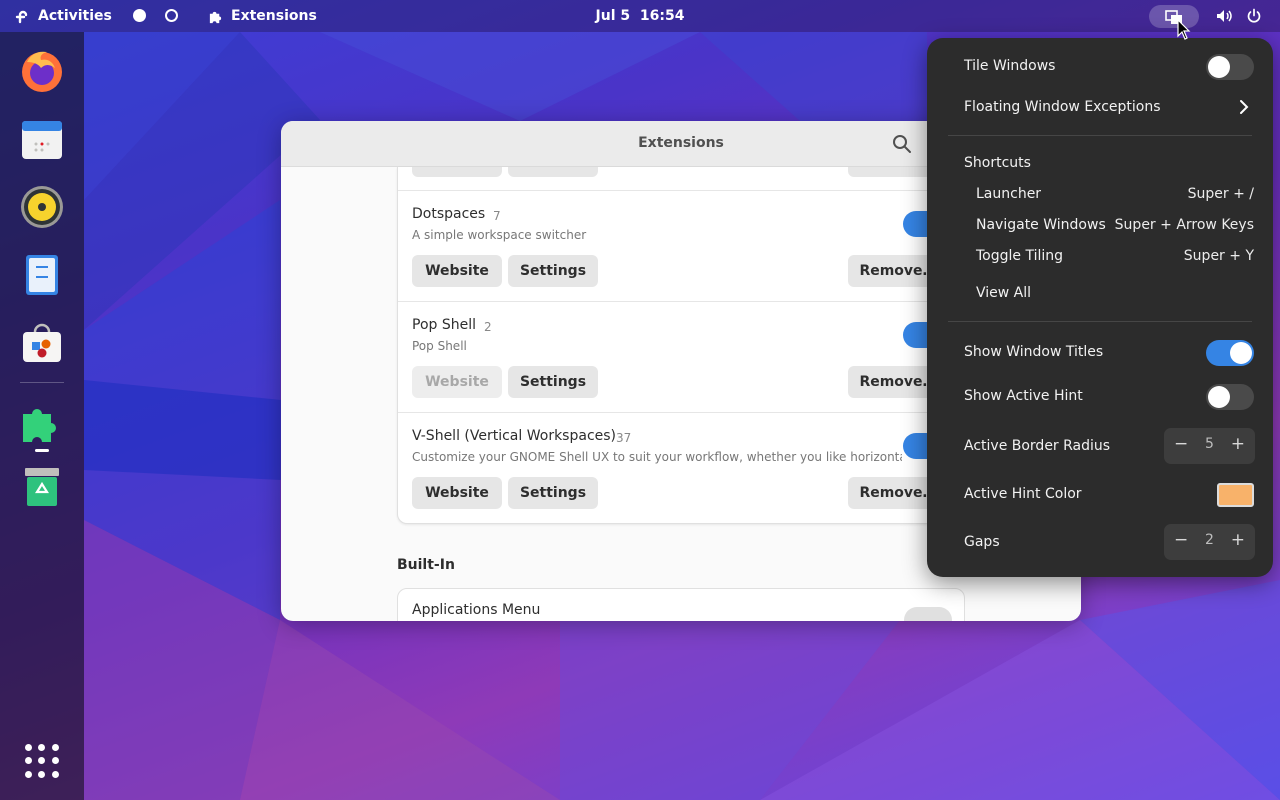 The height and width of the screenshot is (800, 1280). Describe the element at coordinates (215, 17) in the screenshot. I see `puzzle-icon` at that location.